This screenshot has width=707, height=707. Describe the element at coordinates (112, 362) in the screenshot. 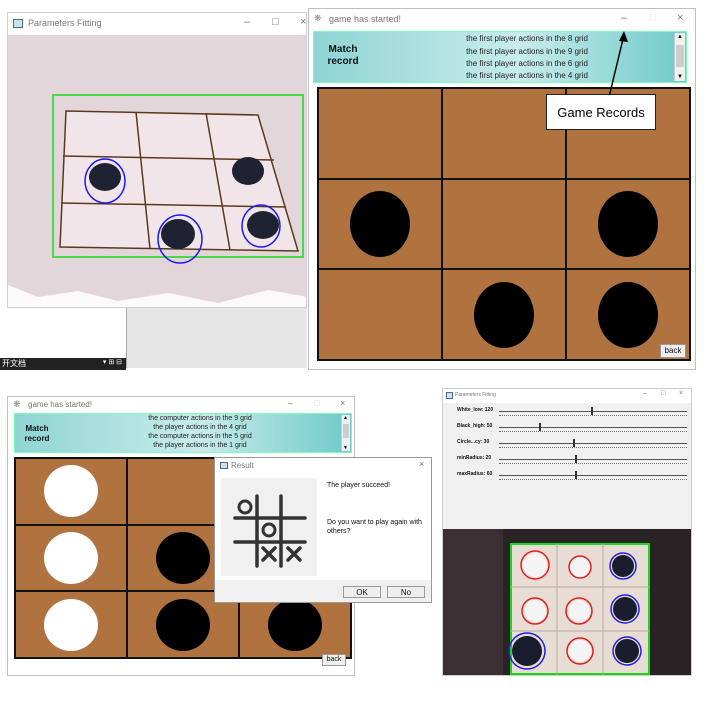

I see `taskbar-icons: ▾ ⊞ ⊟` at that location.